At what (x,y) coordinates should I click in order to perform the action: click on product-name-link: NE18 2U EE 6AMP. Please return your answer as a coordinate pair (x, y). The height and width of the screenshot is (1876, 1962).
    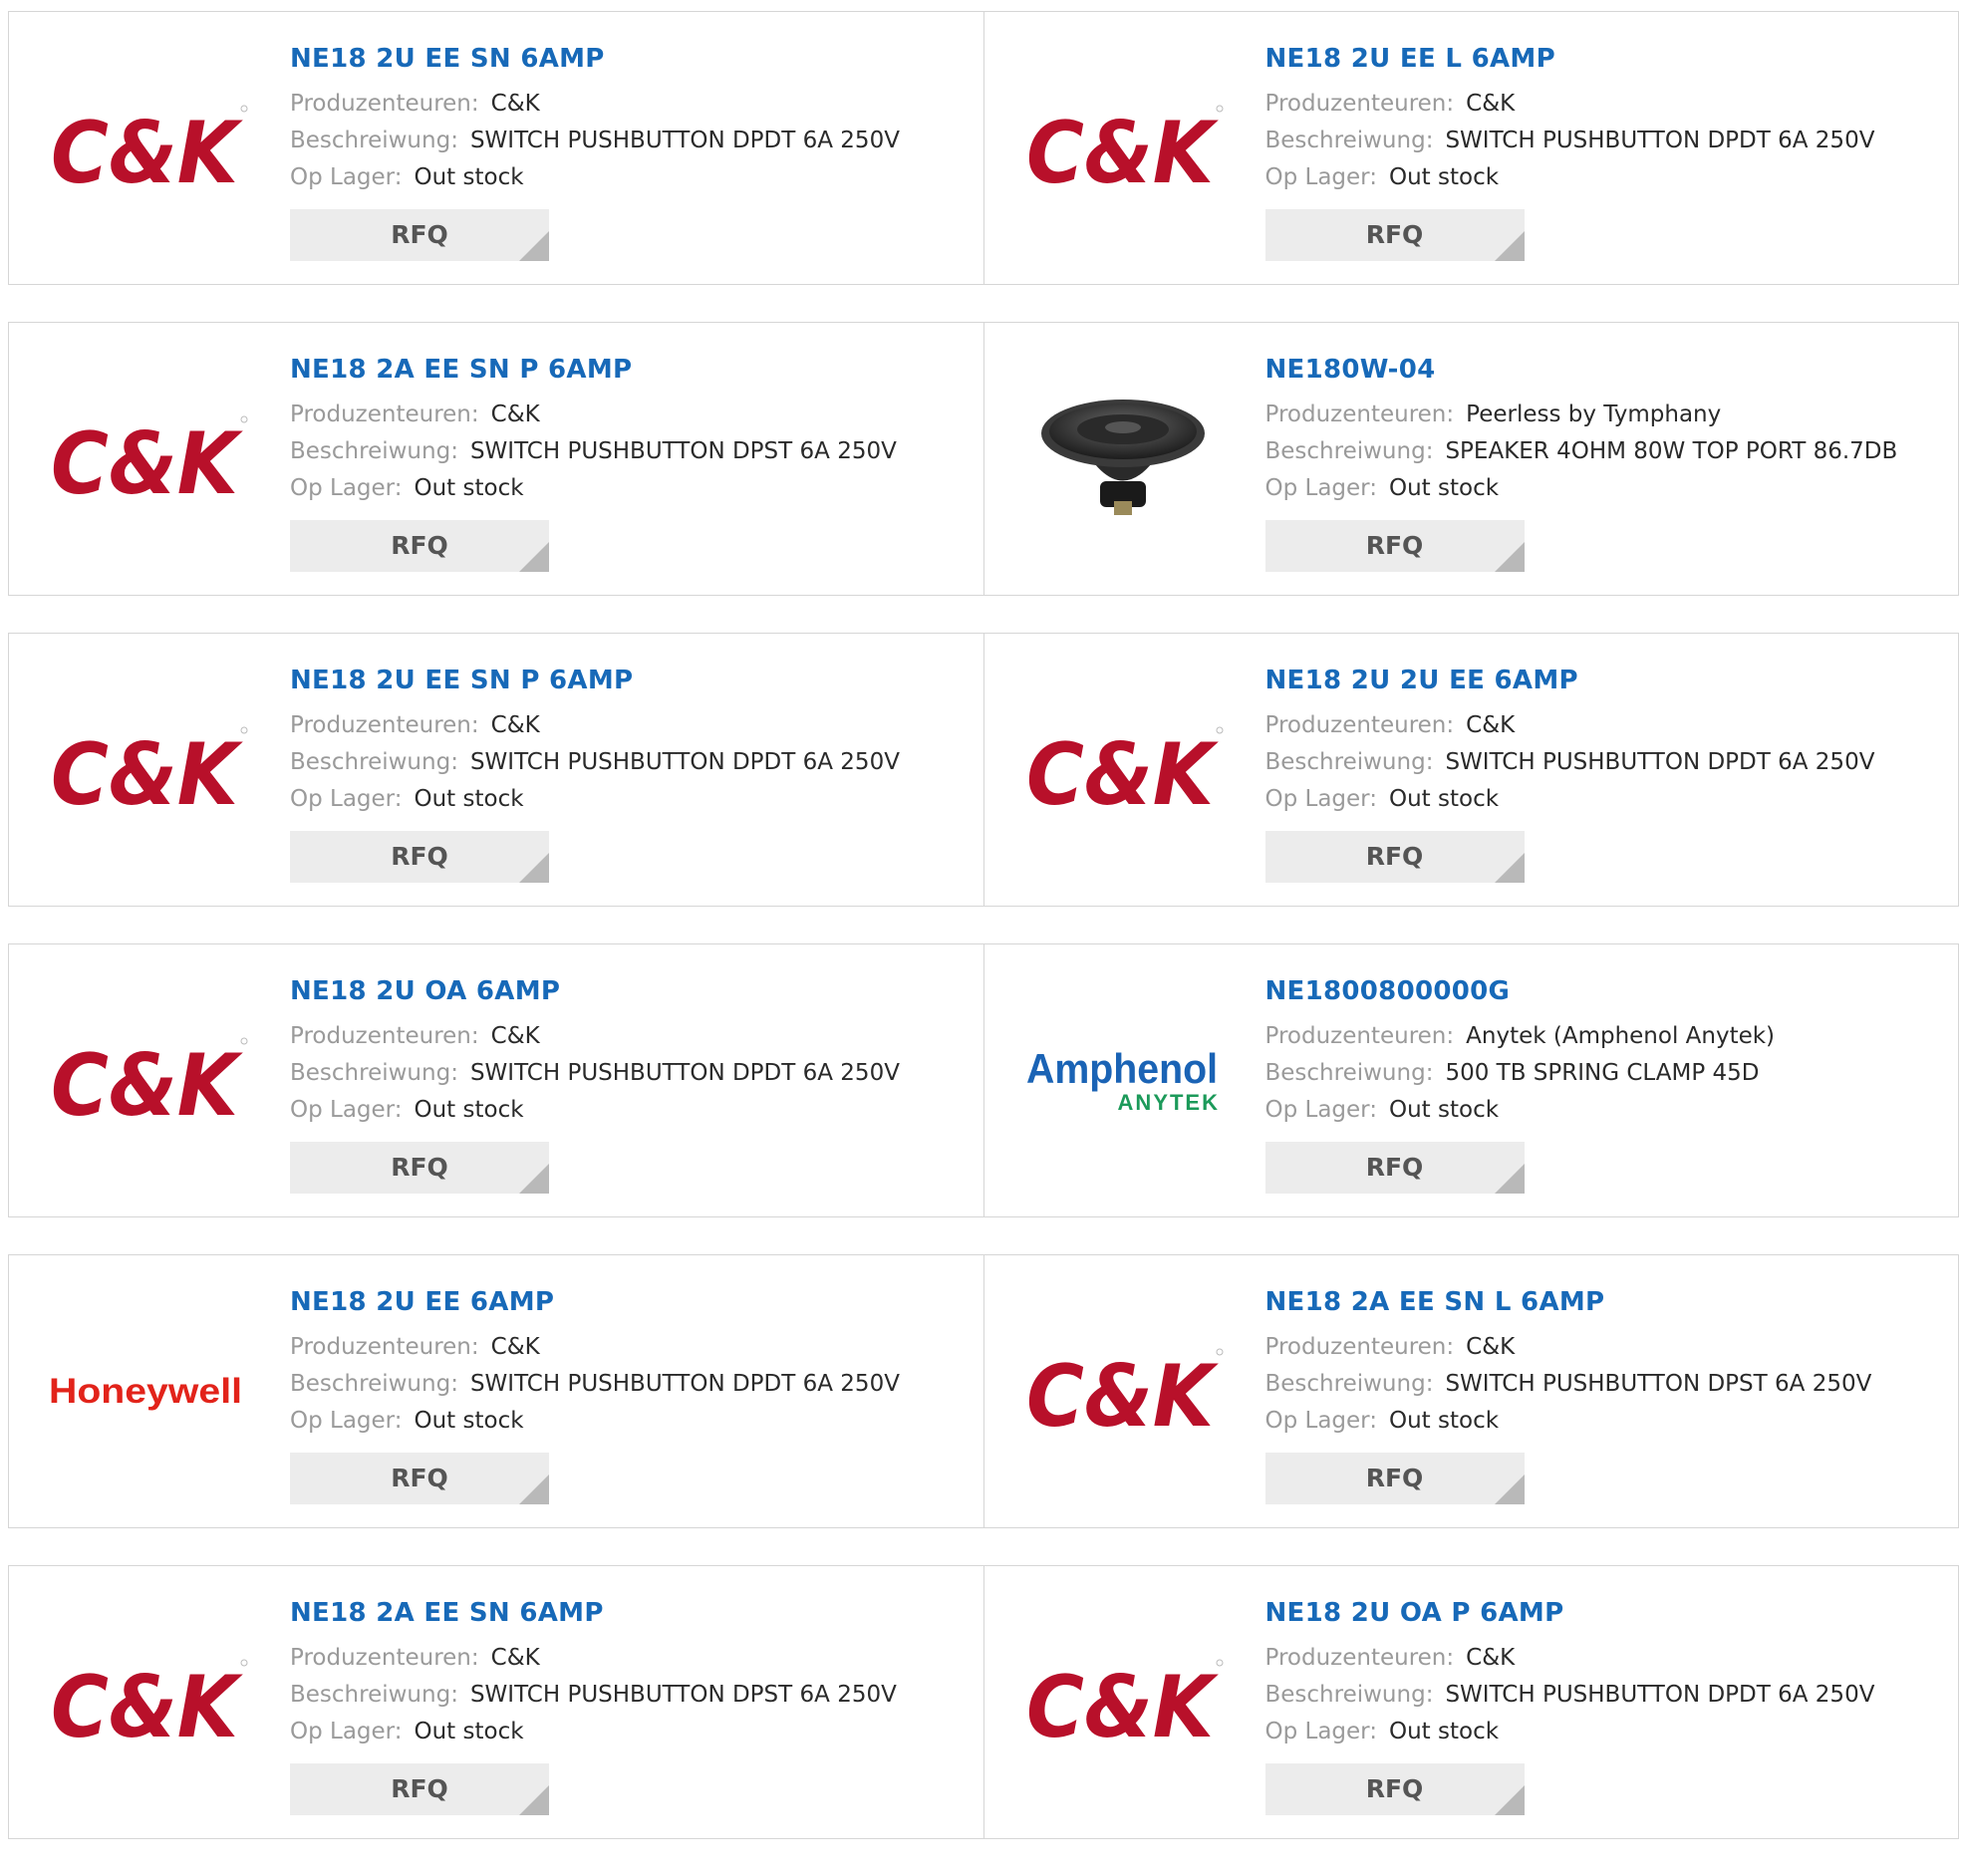
    Looking at the image, I should click on (632, 1302).